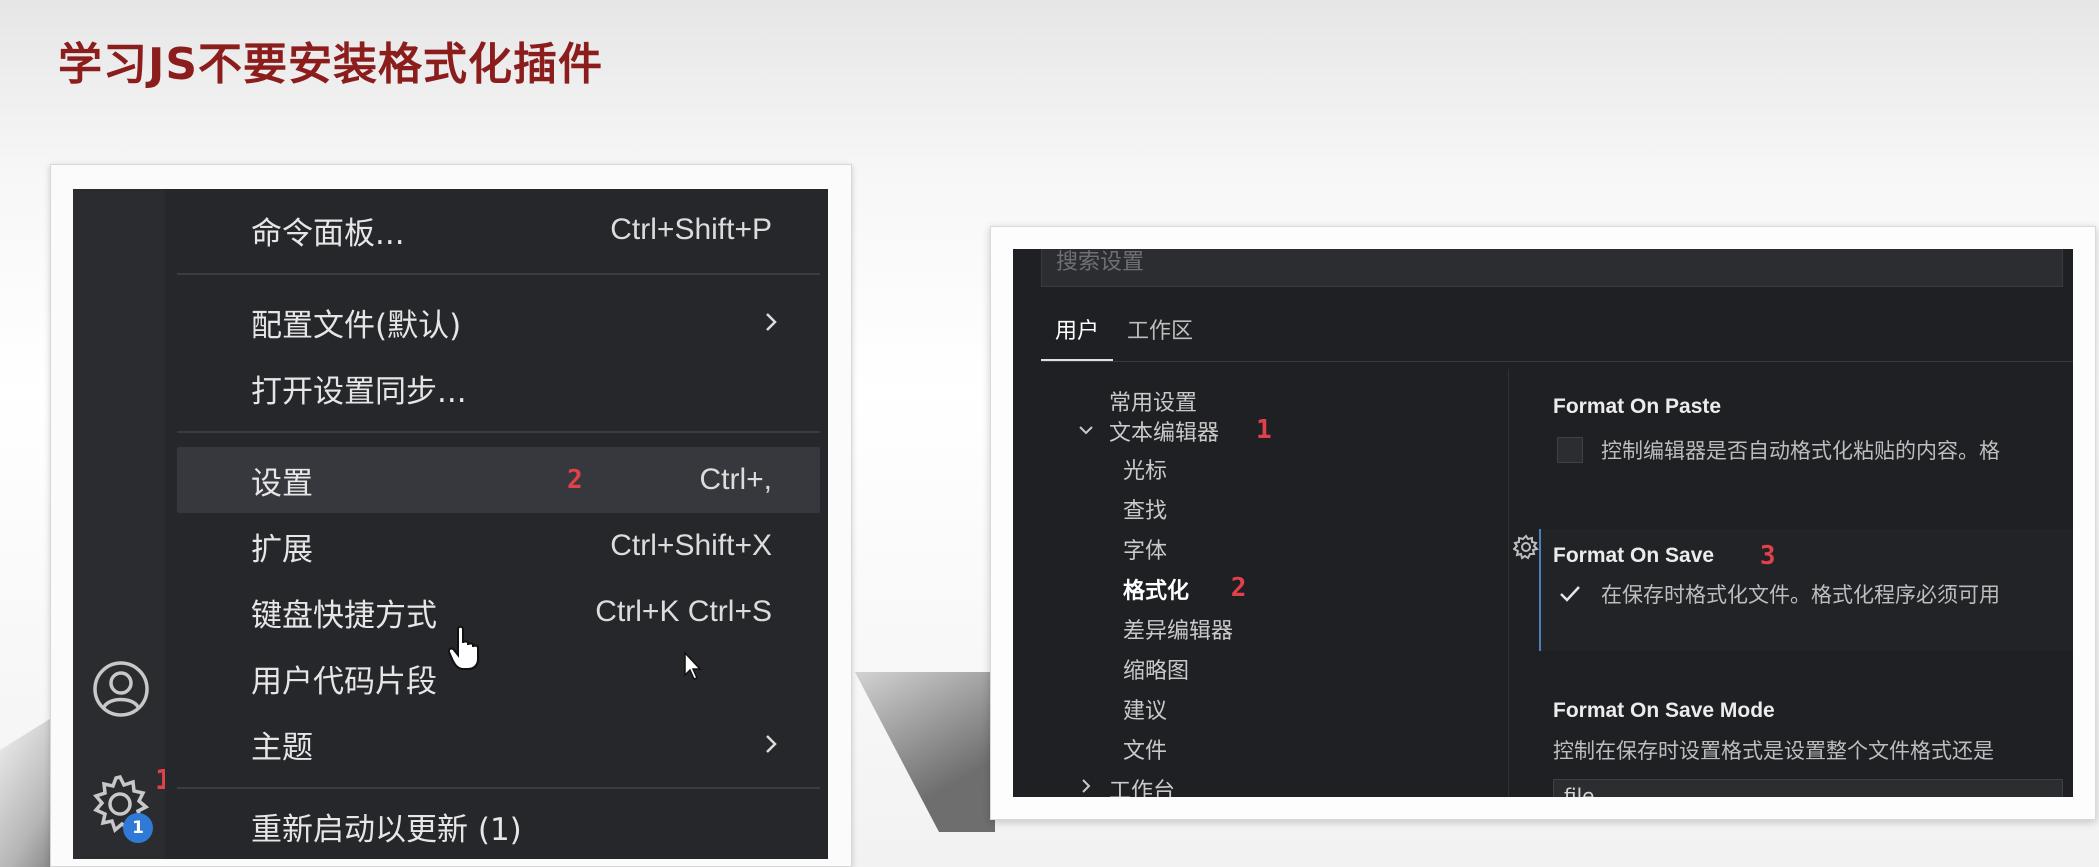  What do you see at coordinates (1637, 406) in the screenshot?
I see `setting-title: Format On Paste` at bounding box center [1637, 406].